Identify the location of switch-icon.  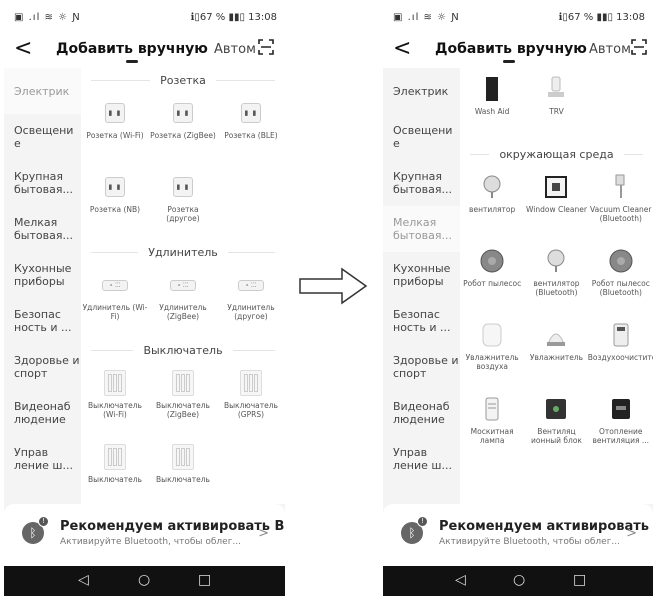
(182, 457).